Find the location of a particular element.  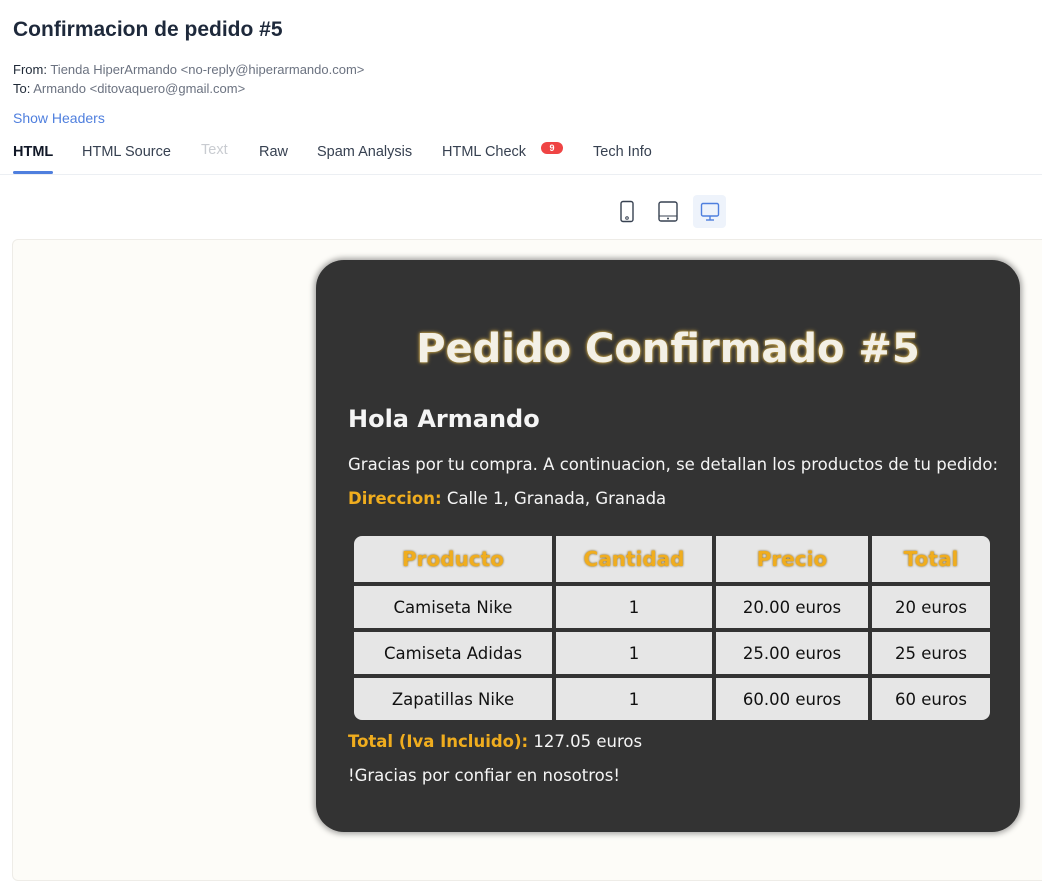

cell-product: Zapatillas Nike is located at coordinates (453, 699).